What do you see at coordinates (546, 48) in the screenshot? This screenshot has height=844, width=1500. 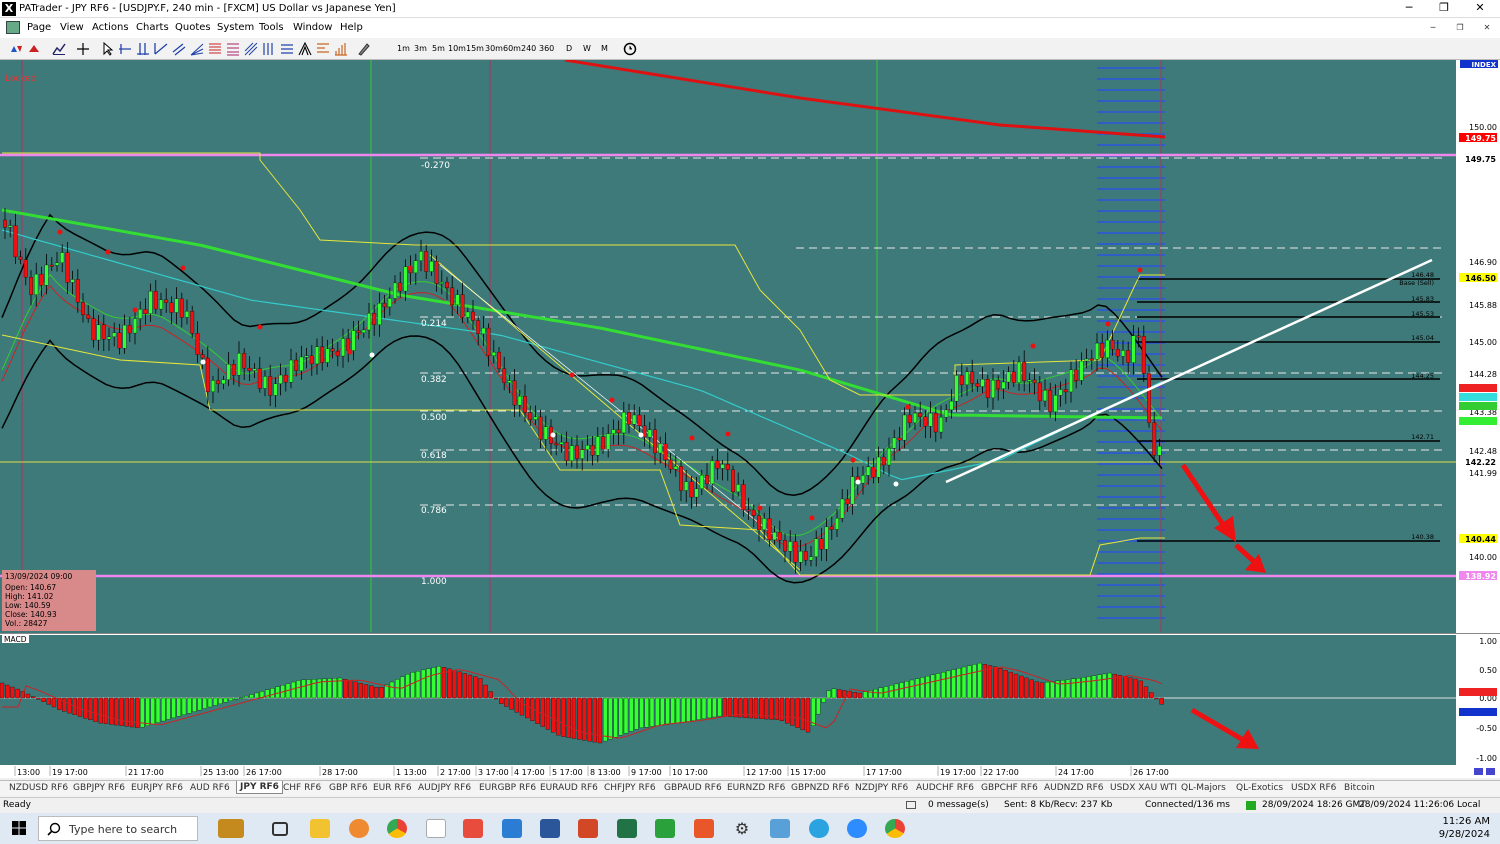 I see `timeframe-360: 360` at bounding box center [546, 48].